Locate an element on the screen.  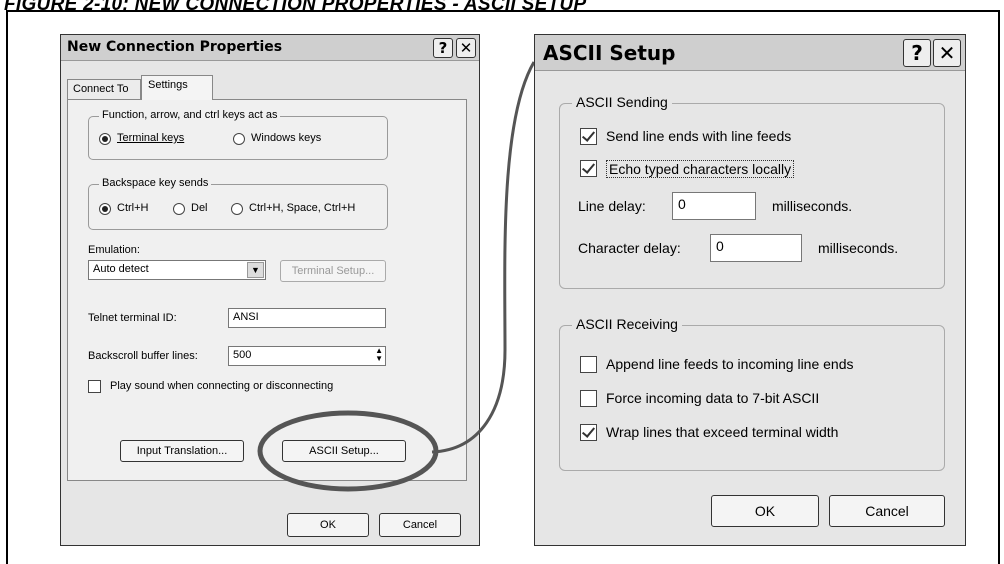
ascii-receiving-label: ASCII Receiving is located at coordinates (627, 324).